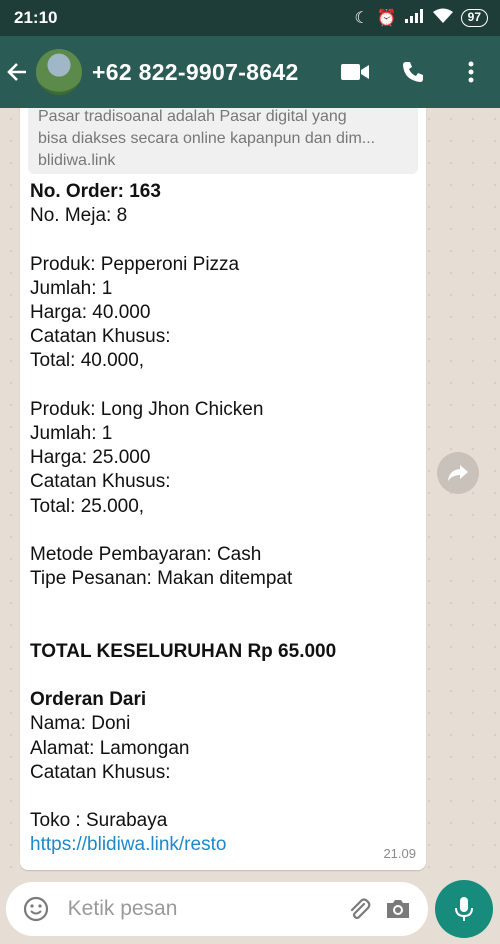 The width and height of the screenshot is (500, 944). I want to click on chat-header: +62 822-9907-8642, so click(250, 72).